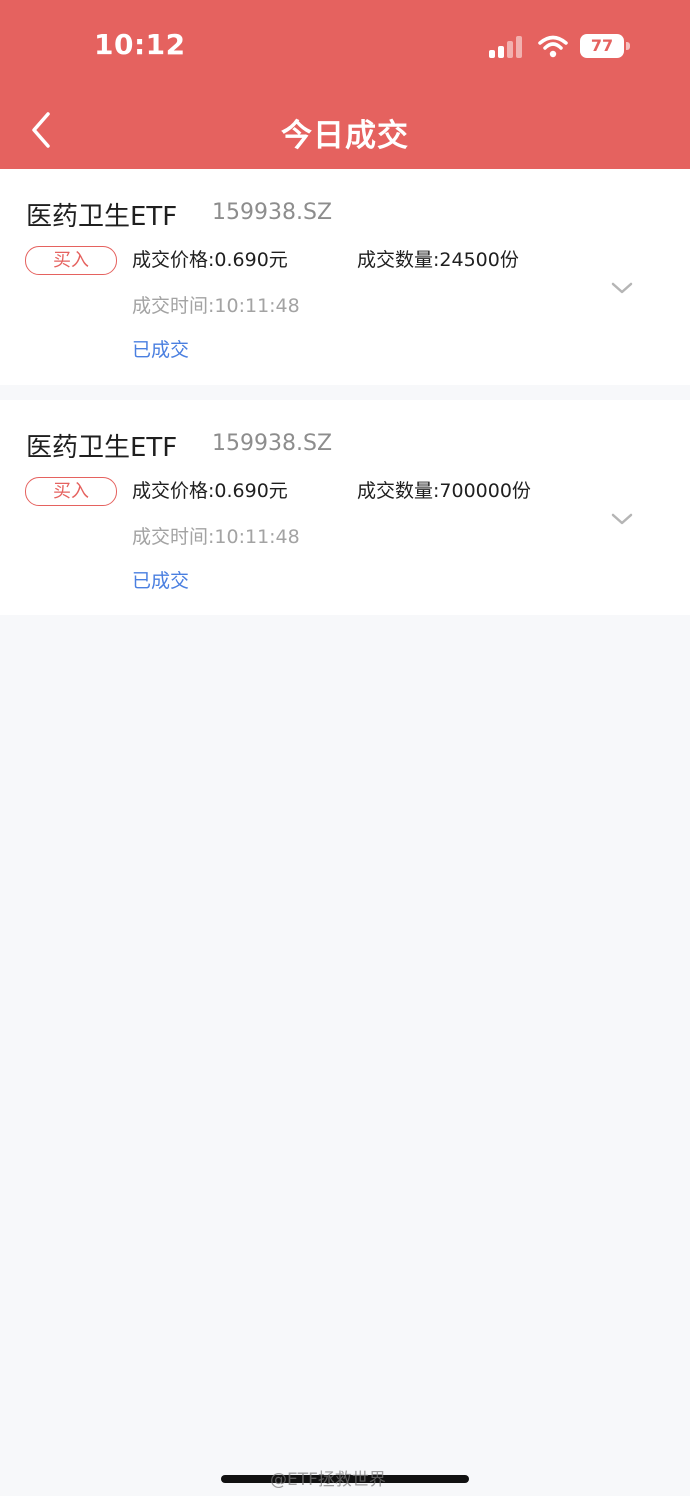 The image size is (690, 1496). I want to click on watermark: @ETF拯救世界, so click(328, 1480).